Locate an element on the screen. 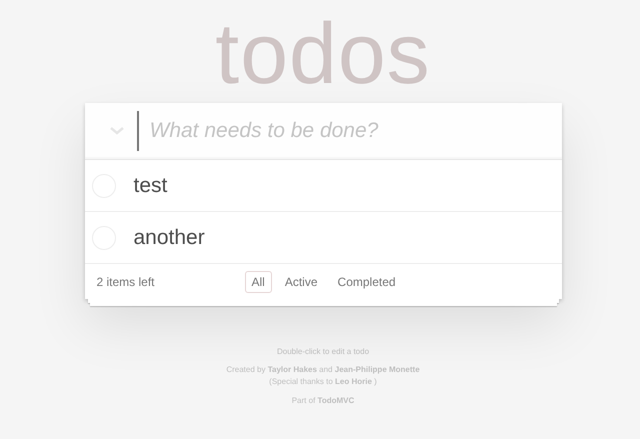 The width and height of the screenshot is (640, 439). filter-link: All is located at coordinates (258, 281).